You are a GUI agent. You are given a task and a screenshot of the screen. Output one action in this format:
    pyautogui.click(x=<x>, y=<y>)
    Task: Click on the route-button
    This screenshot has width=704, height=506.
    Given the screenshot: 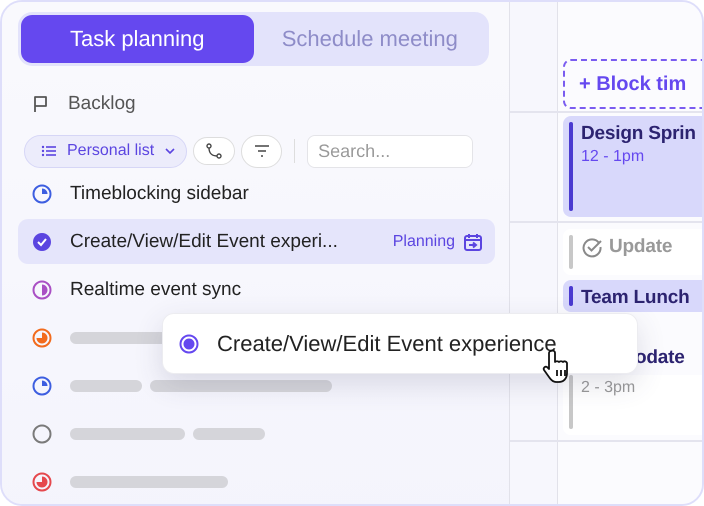 What is the action you would take?
    pyautogui.click(x=214, y=151)
    